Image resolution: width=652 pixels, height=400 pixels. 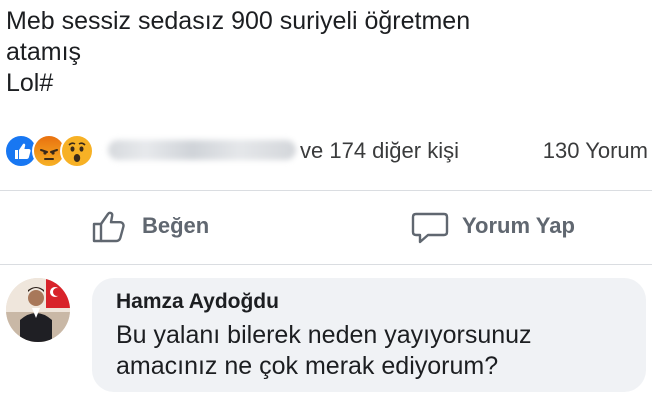 I want to click on wow-icon, so click(x=77, y=151).